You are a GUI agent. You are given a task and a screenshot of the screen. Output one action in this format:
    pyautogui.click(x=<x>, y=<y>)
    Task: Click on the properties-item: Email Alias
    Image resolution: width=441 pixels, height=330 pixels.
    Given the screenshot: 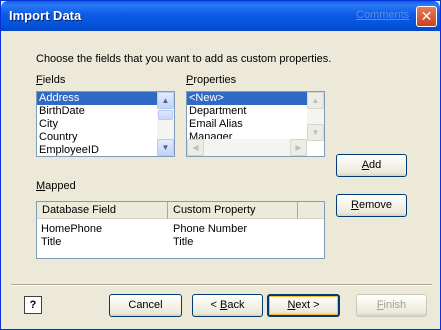 What is the action you would take?
    pyautogui.click(x=255, y=124)
    